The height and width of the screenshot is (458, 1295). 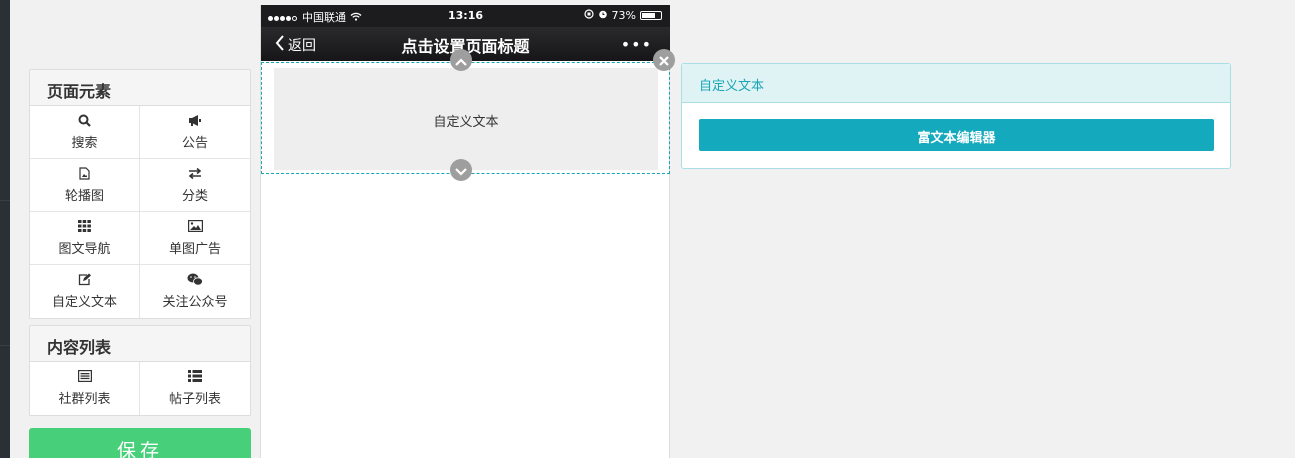 What do you see at coordinates (84, 175) in the screenshot?
I see `file-image-icon` at bounding box center [84, 175].